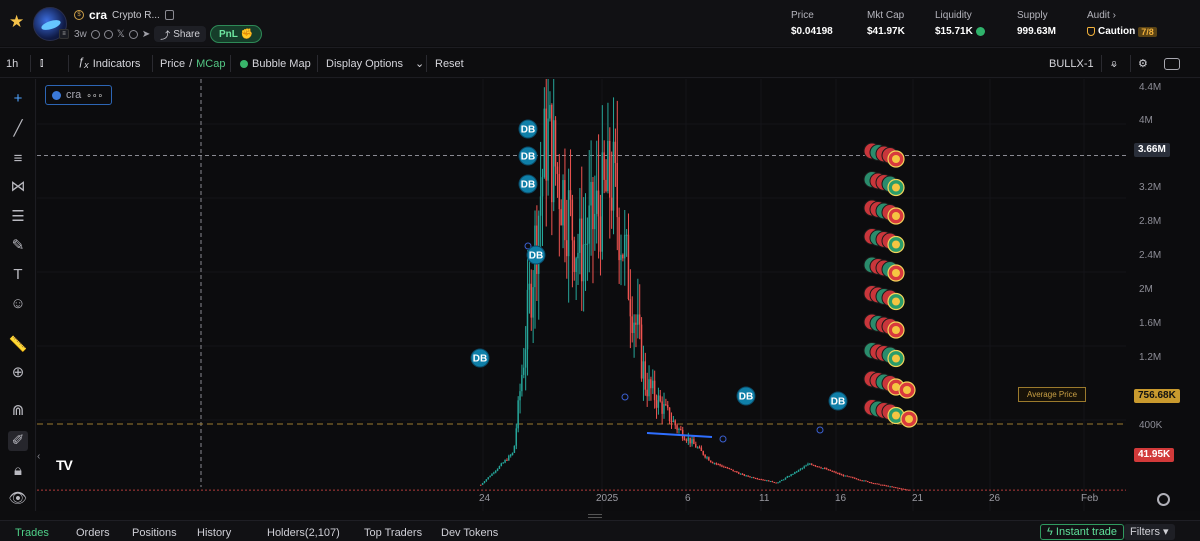 The width and height of the screenshot is (1200, 541). Describe the element at coordinates (469, 533) in the screenshot. I see `tab-dev-tokens: Dev Tokens` at that location.